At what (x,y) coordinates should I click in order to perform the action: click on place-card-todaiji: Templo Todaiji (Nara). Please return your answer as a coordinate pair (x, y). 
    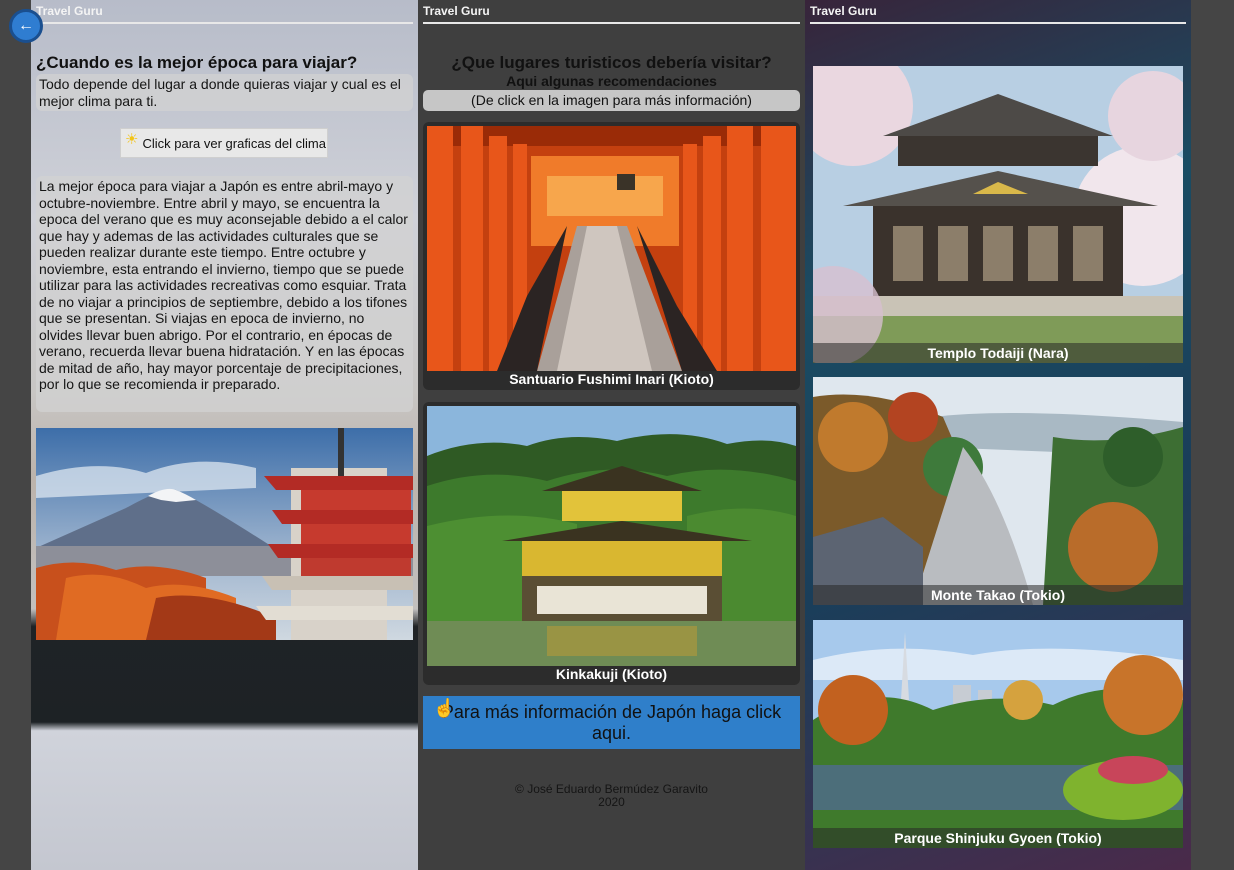
    Looking at the image, I should click on (998, 214).